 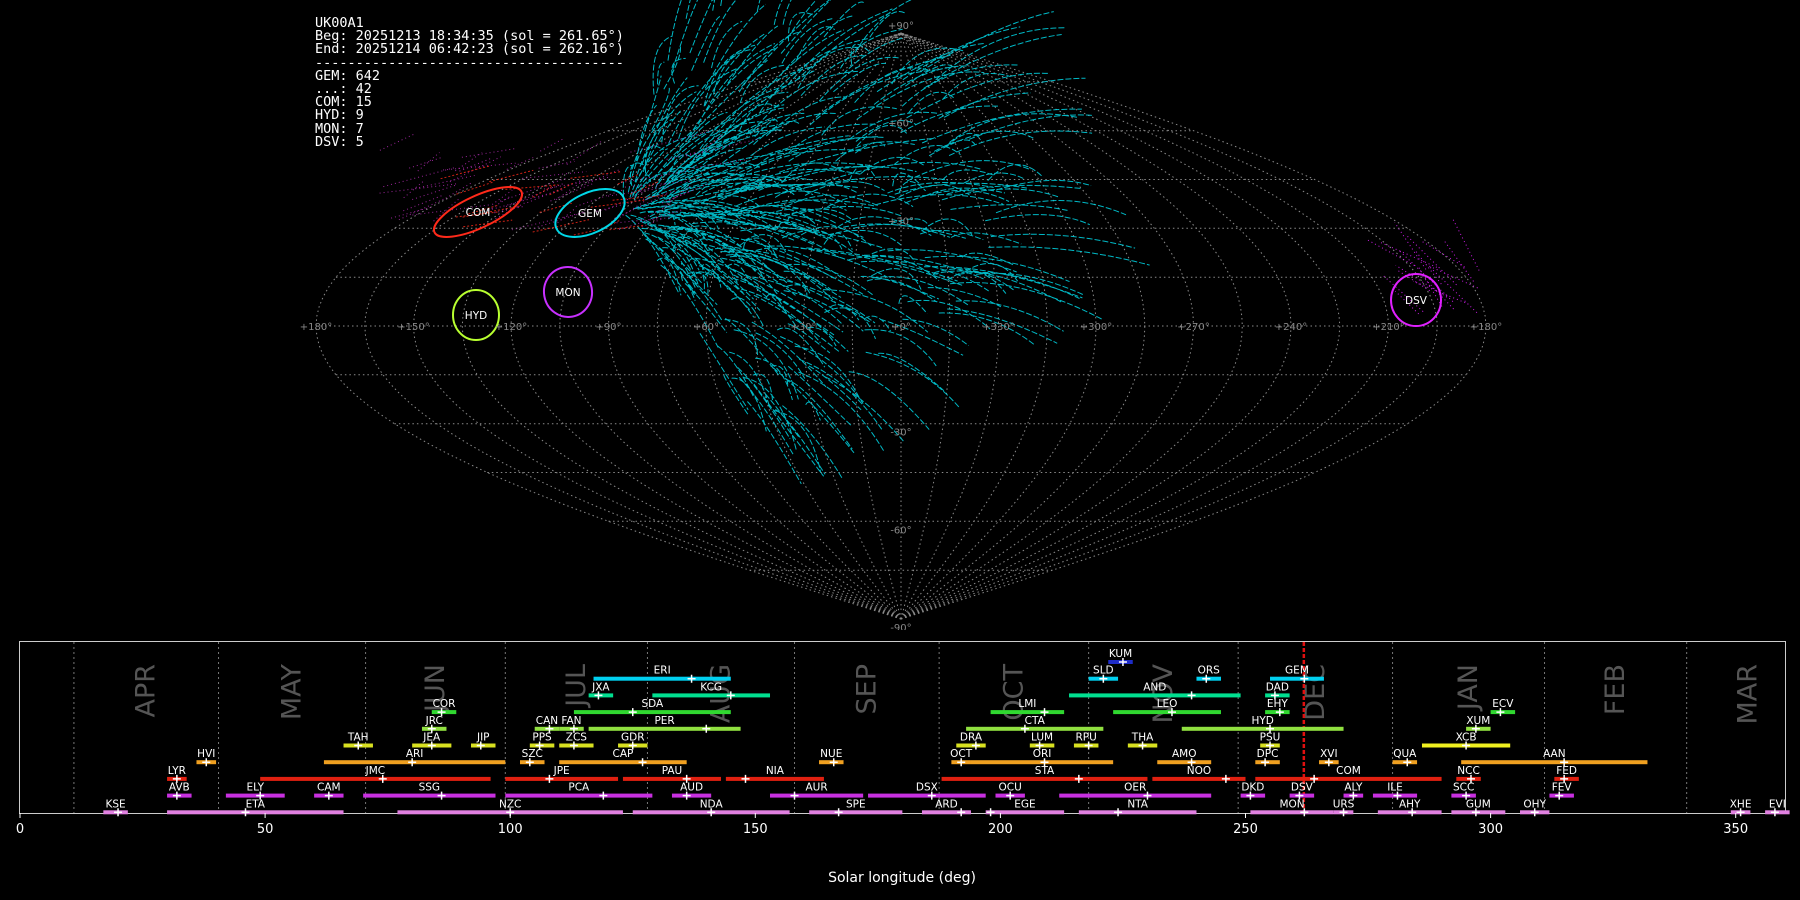 I want to click on shower-code-label: LEO, so click(x=1167, y=704).